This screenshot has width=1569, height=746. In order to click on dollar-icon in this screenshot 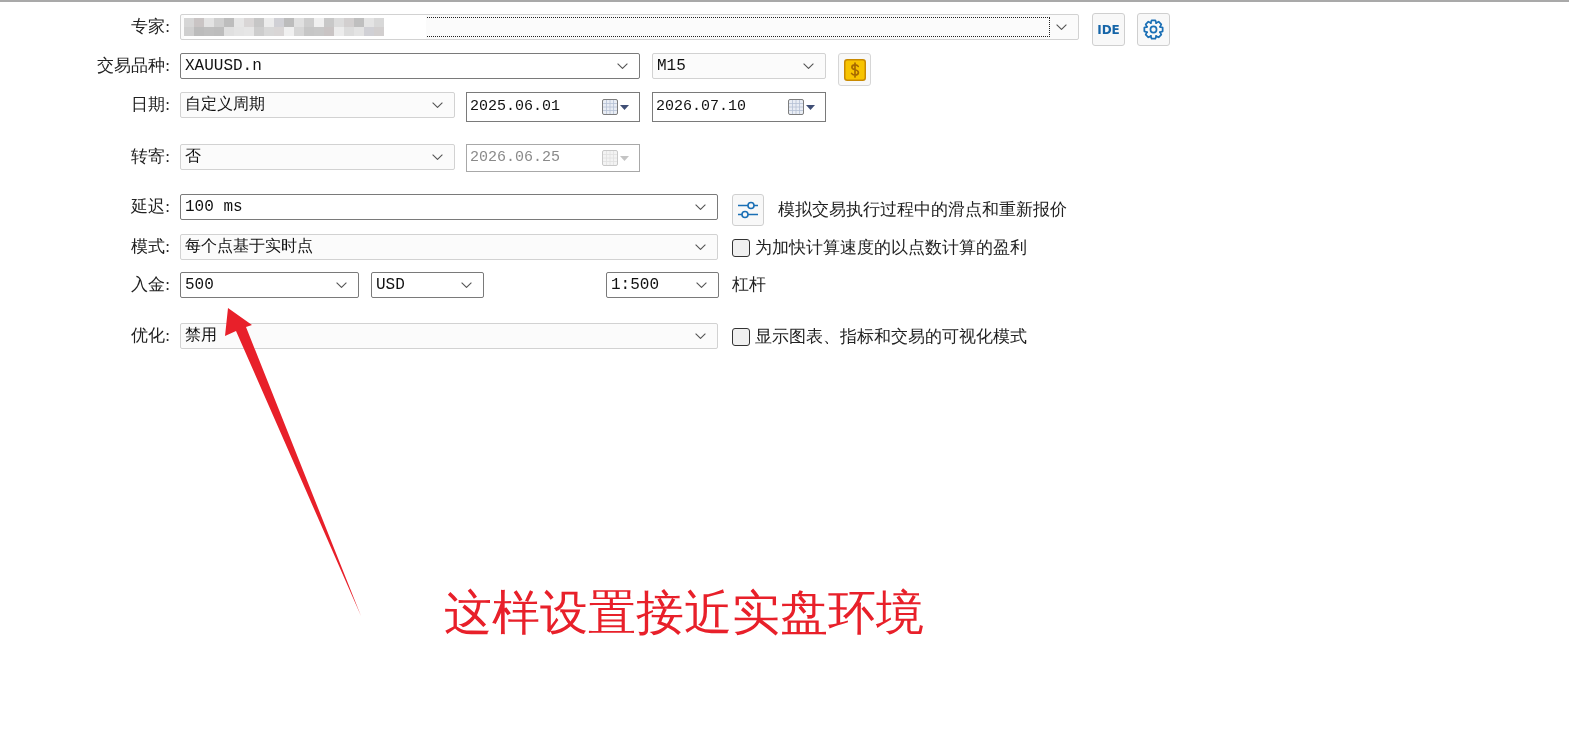, I will do `click(854, 69)`.